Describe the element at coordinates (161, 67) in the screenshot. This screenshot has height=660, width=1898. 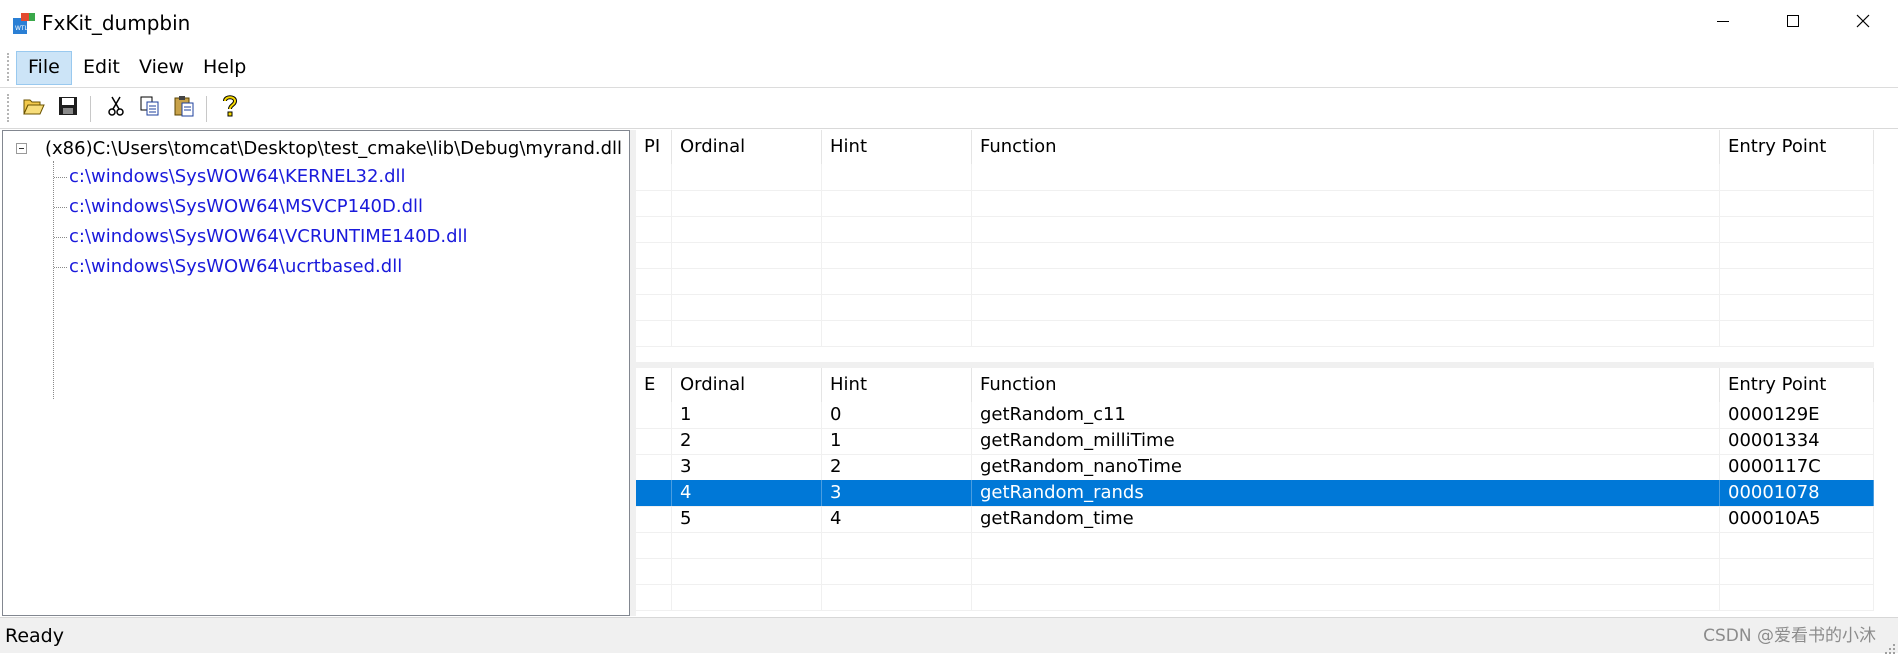
I see `menu-view: View` at that location.